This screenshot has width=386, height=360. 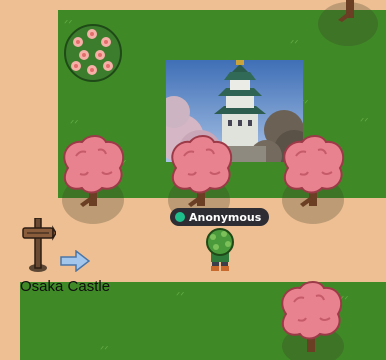 I want to click on player-name-tag: Anonymous, so click(x=220, y=217).